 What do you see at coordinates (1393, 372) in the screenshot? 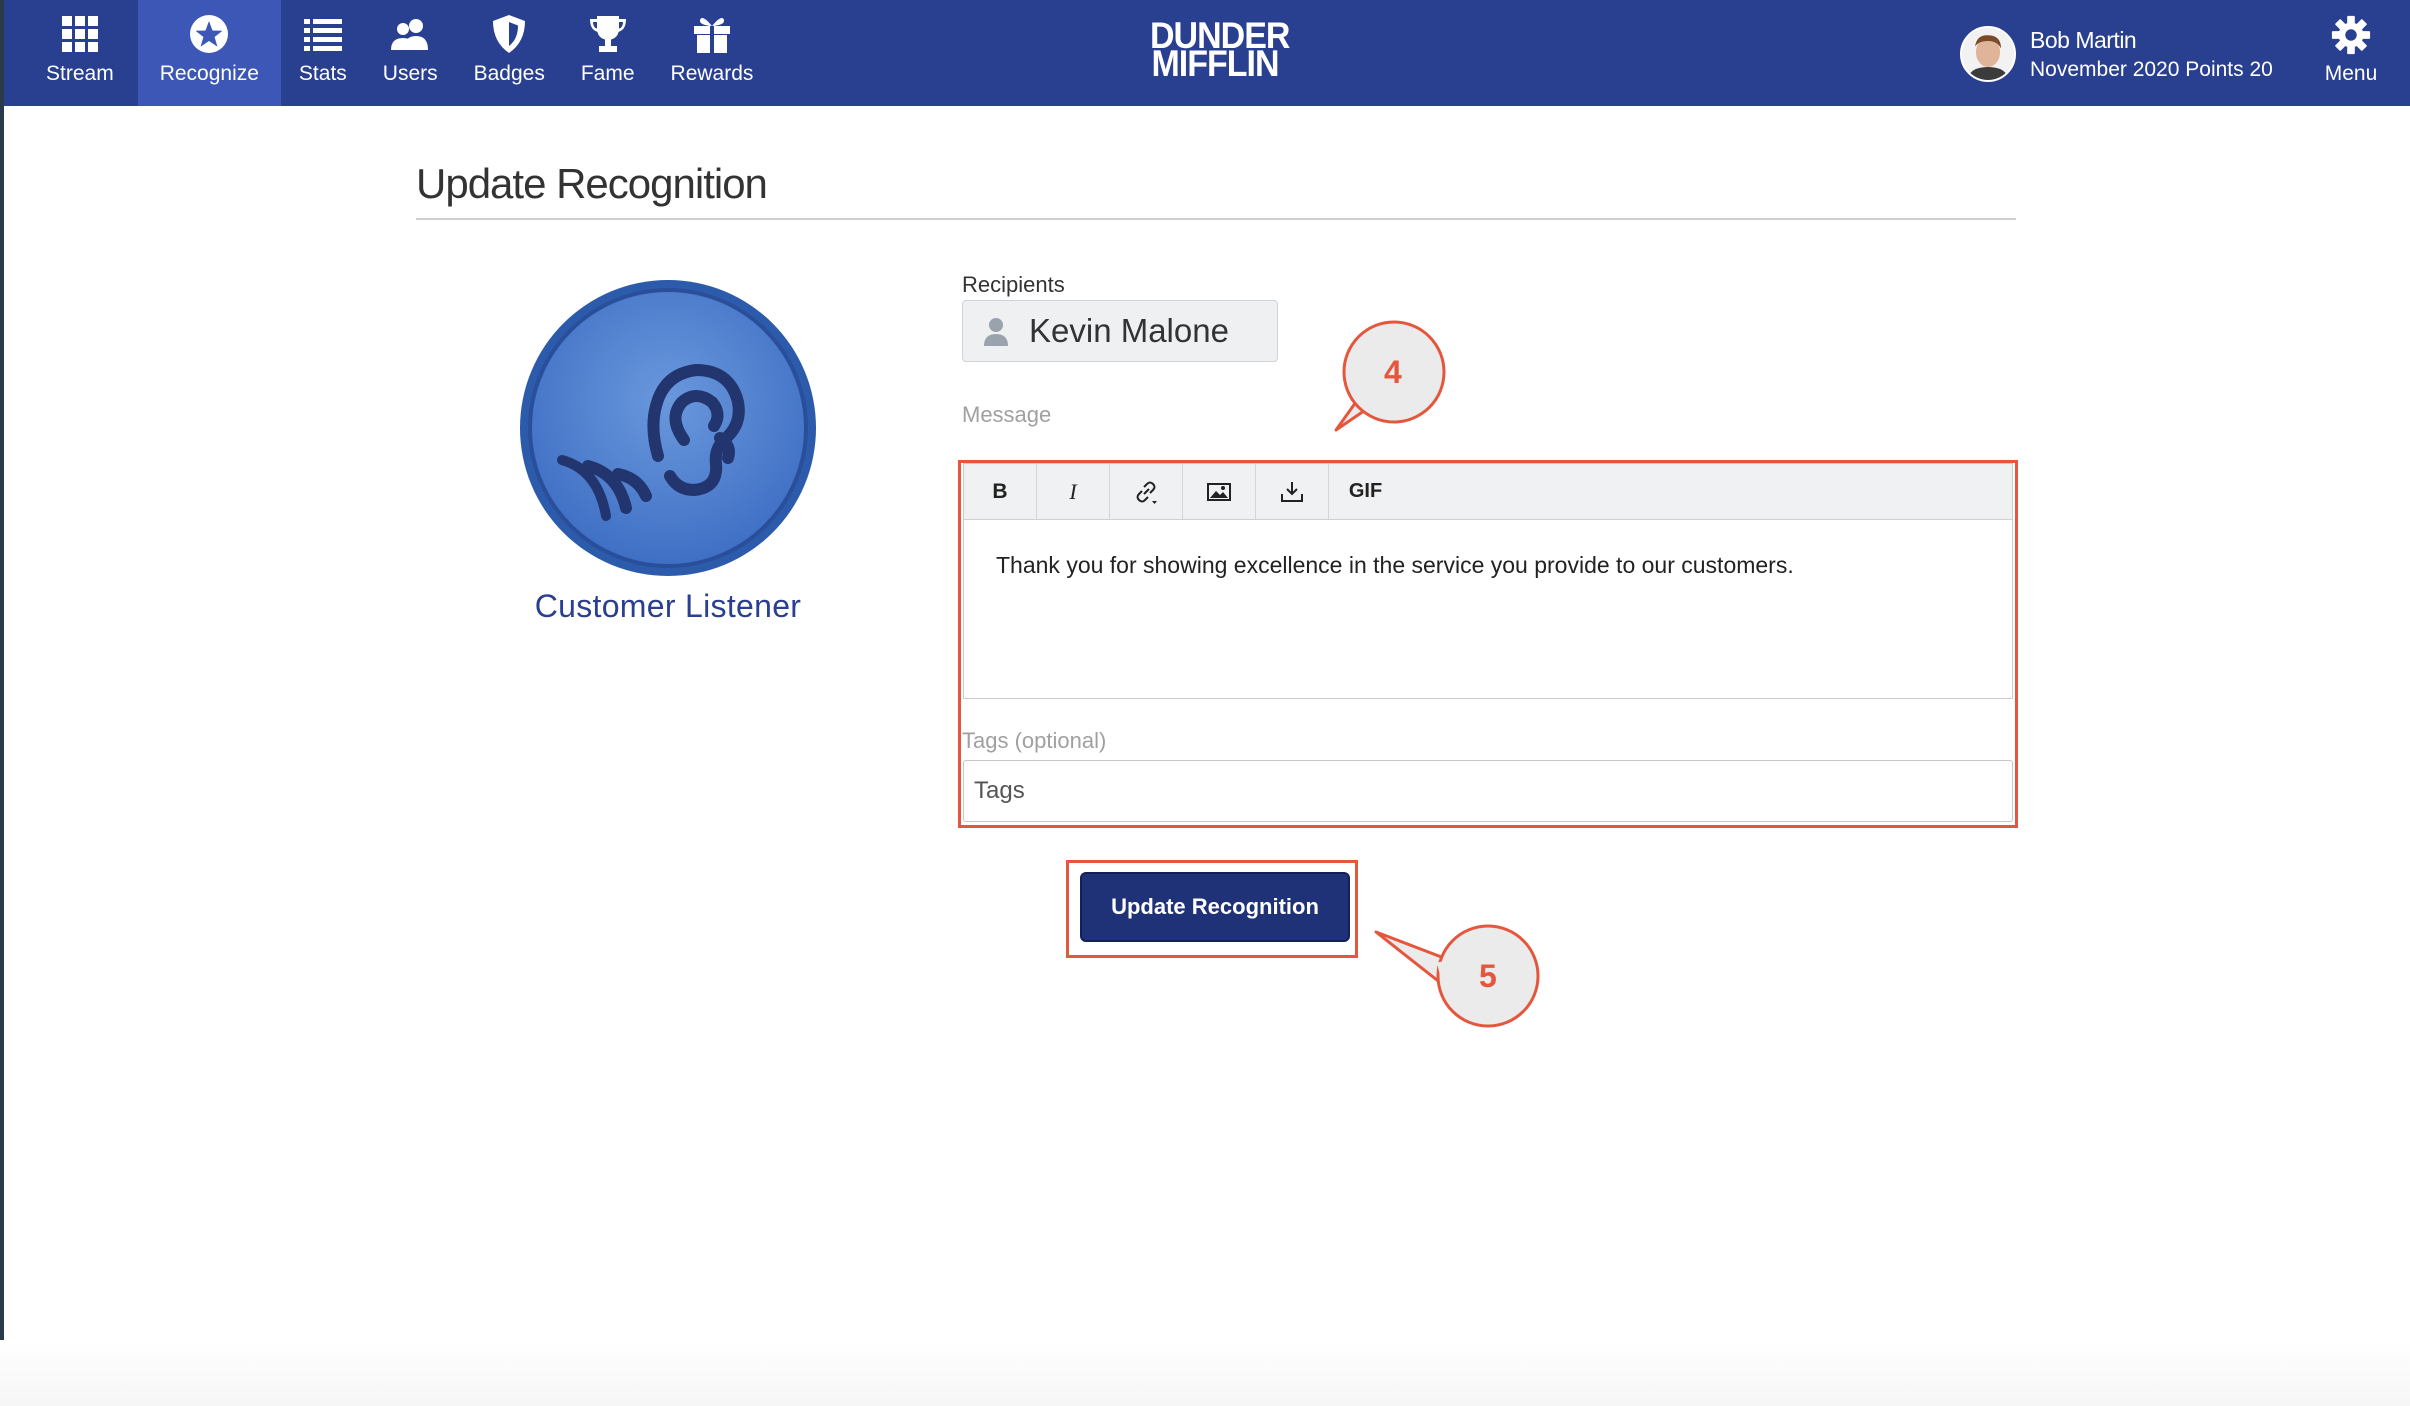
I see `callout-number: 4` at bounding box center [1393, 372].